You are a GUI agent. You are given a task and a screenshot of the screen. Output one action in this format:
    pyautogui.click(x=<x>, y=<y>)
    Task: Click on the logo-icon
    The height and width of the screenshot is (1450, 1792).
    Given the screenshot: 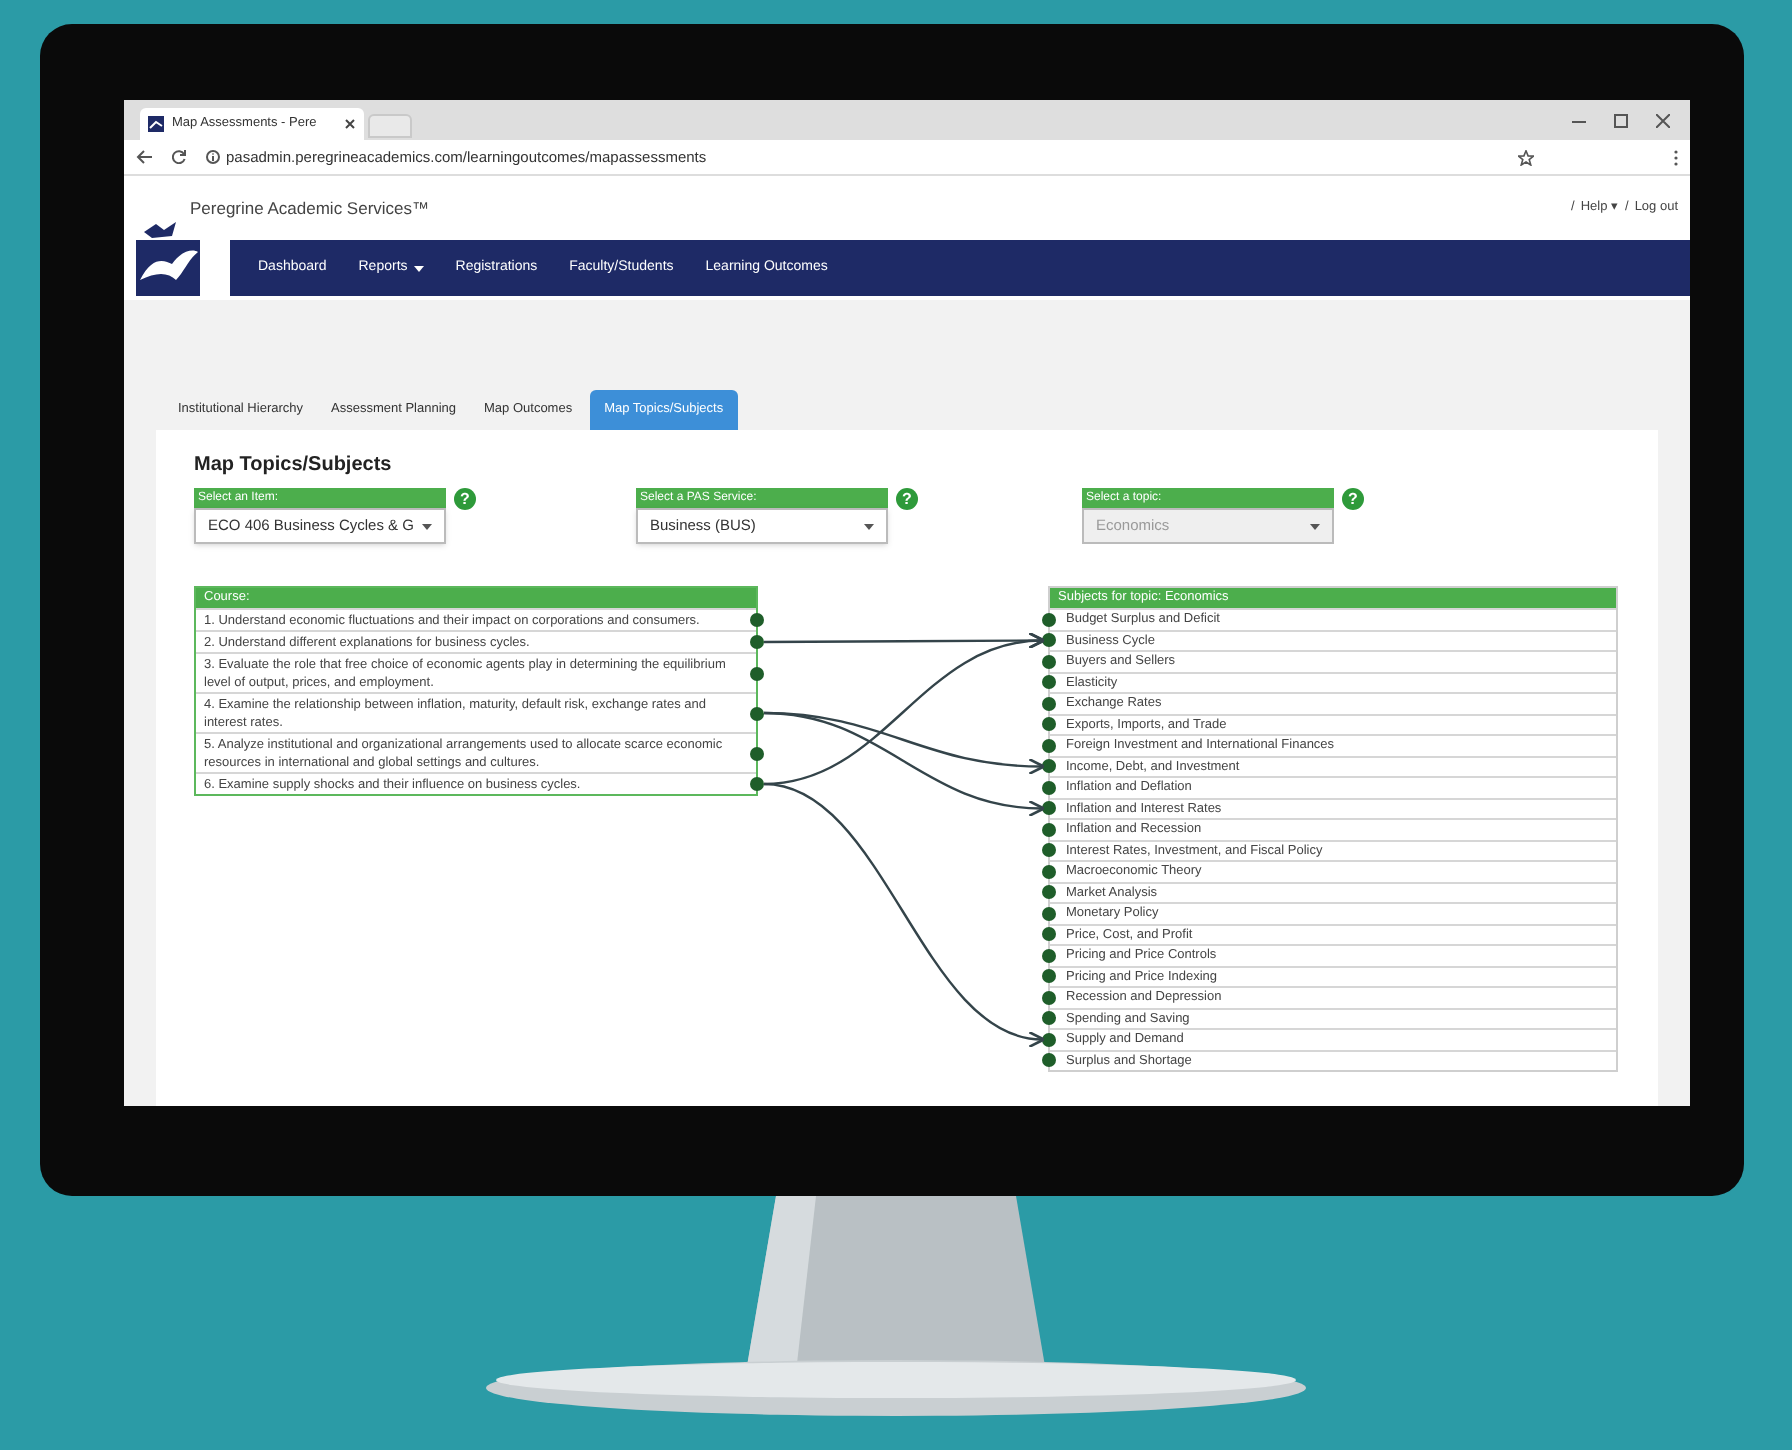 What is the action you would take?
    pyautogui.click(x=156, y=124)
    